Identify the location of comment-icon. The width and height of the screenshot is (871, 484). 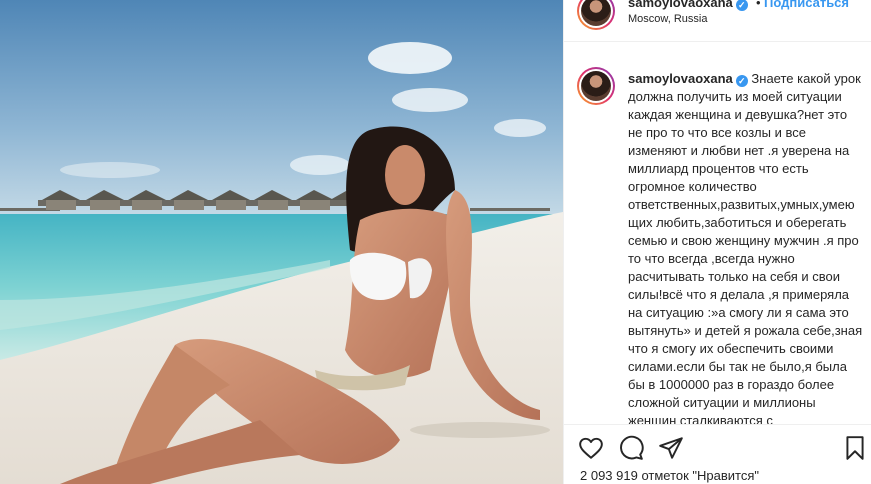
(631, 448).